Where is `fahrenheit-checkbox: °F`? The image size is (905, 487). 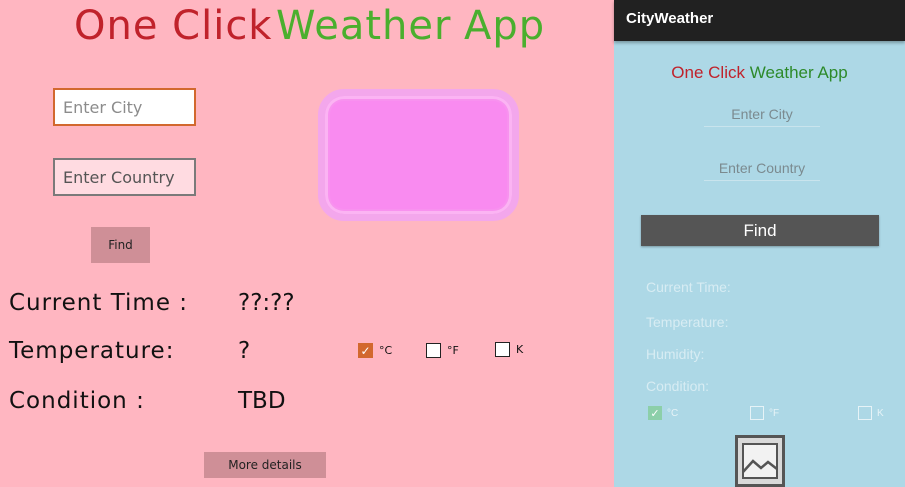
fahrenheit-checkbox: °F is located at coordinates (442, 350).